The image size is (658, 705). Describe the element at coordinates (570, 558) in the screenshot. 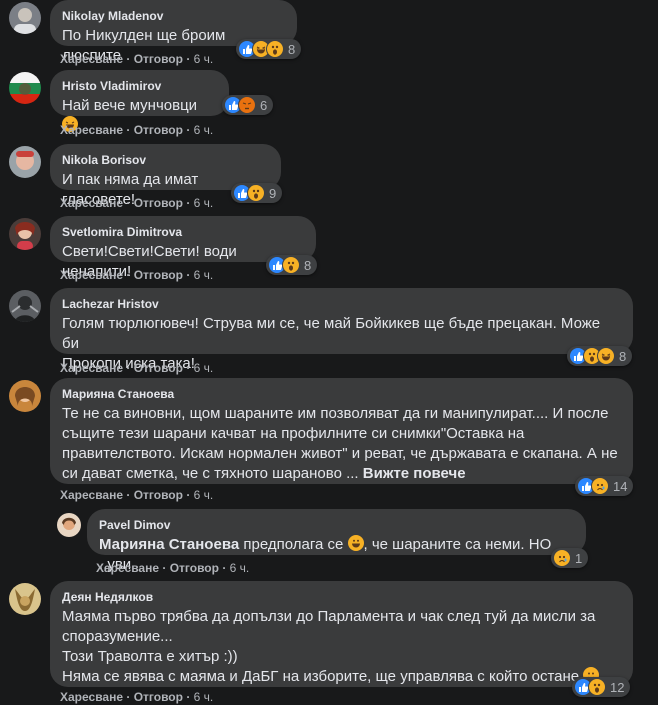

I see `reaction-summary: 1` at that location.